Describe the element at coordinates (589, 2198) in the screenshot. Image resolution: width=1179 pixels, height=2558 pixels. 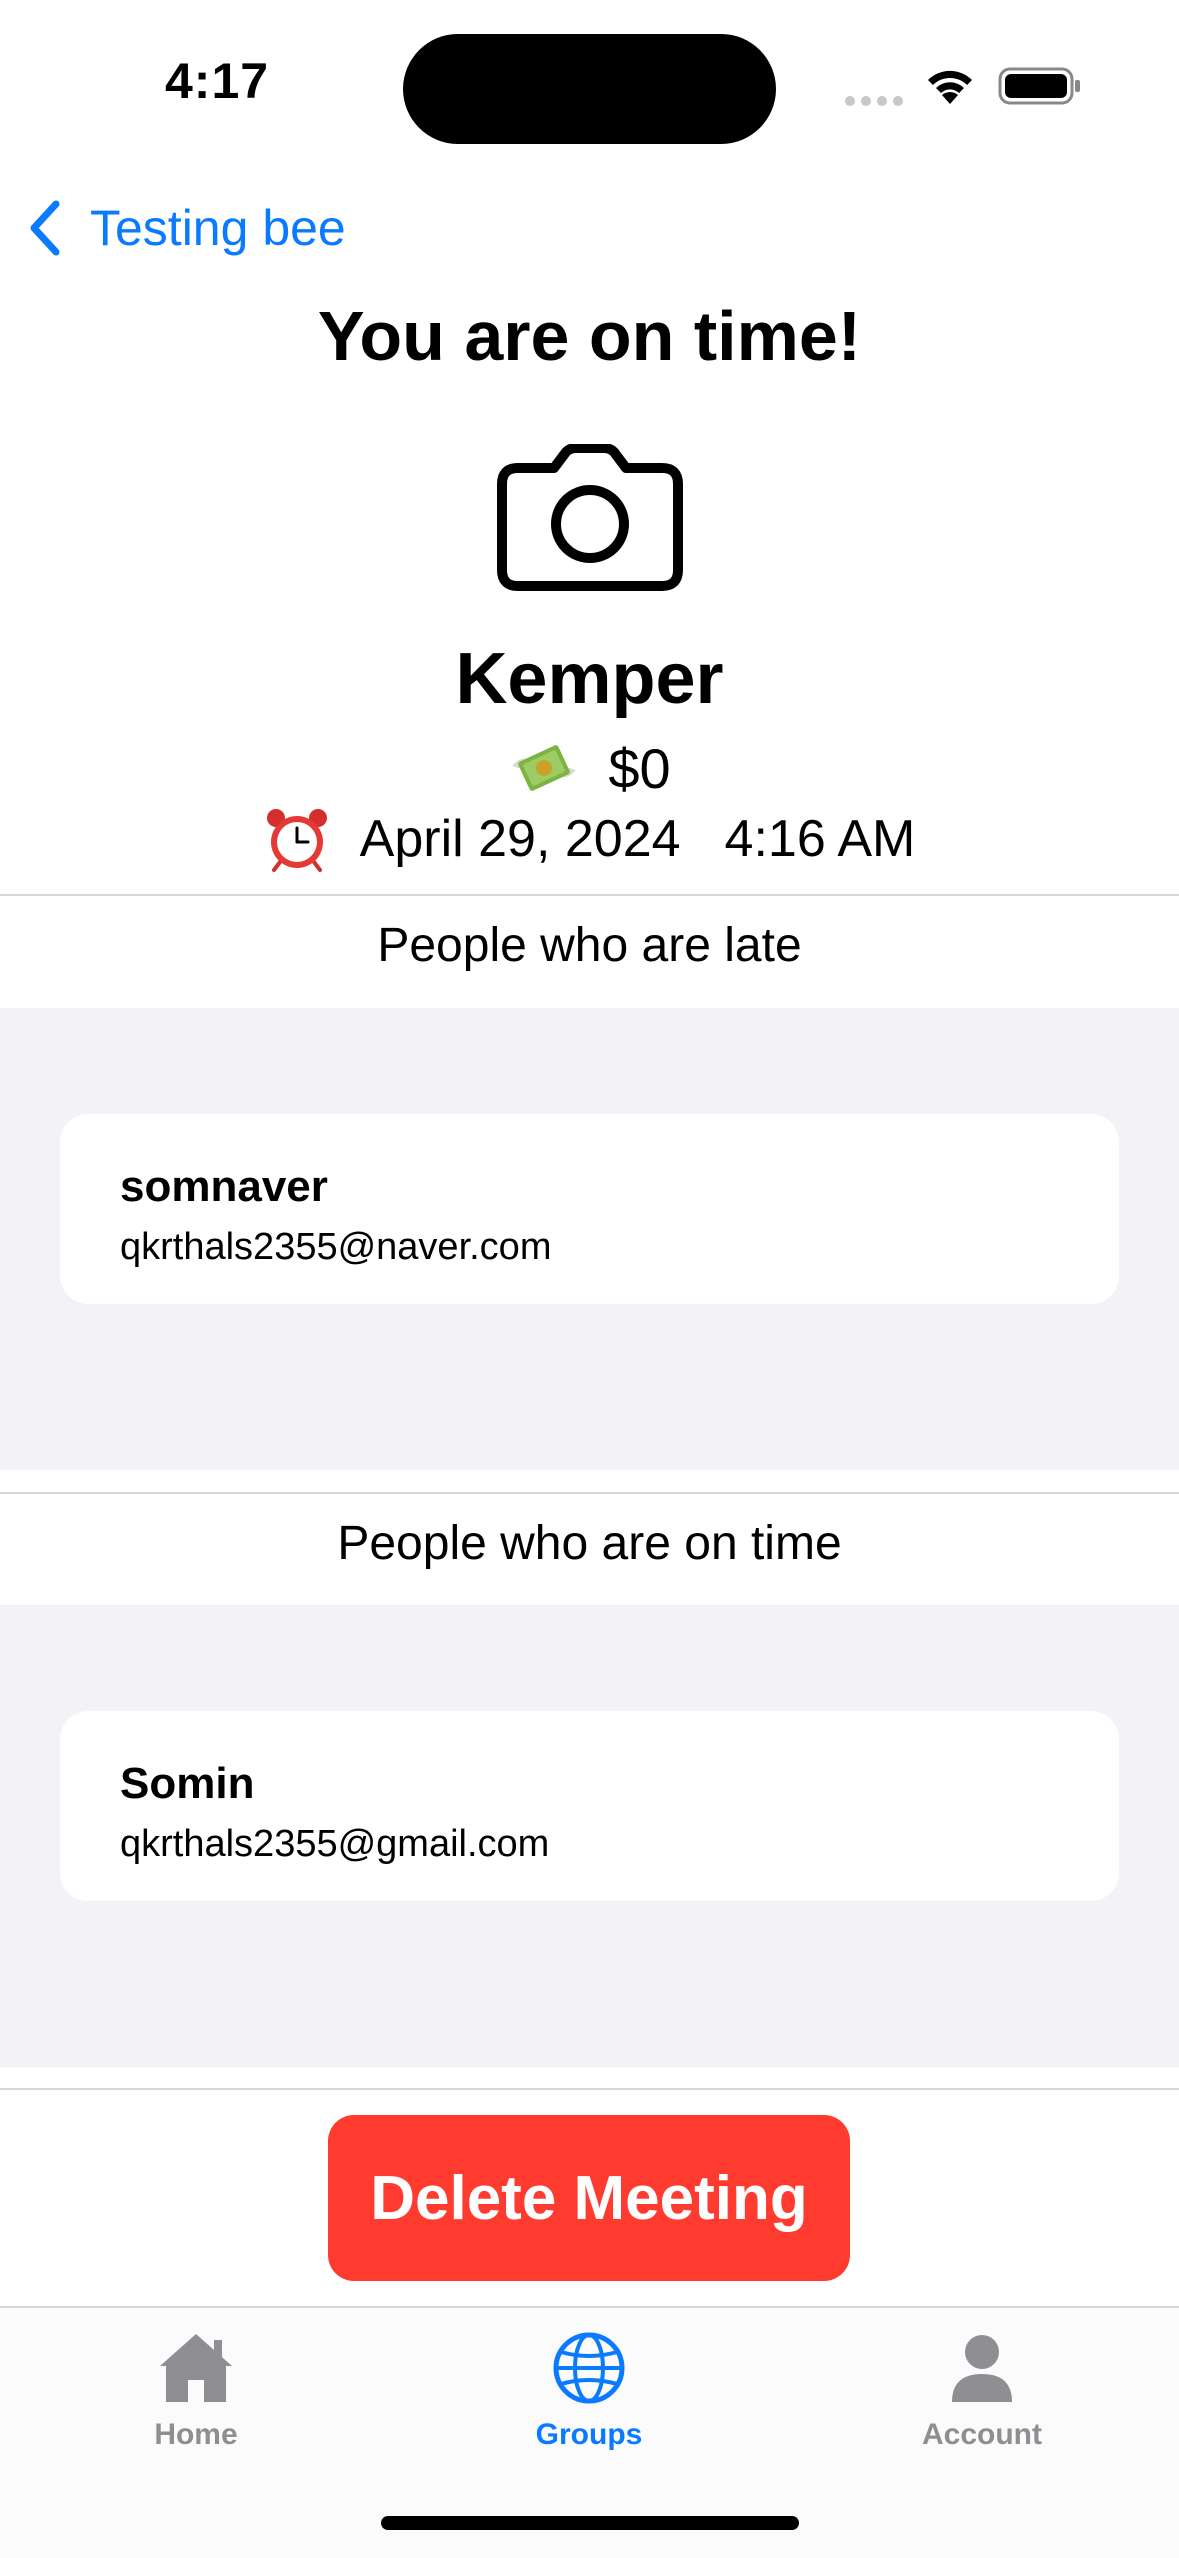
I see `delete-meeting-button: Delete Meeting` at that location.